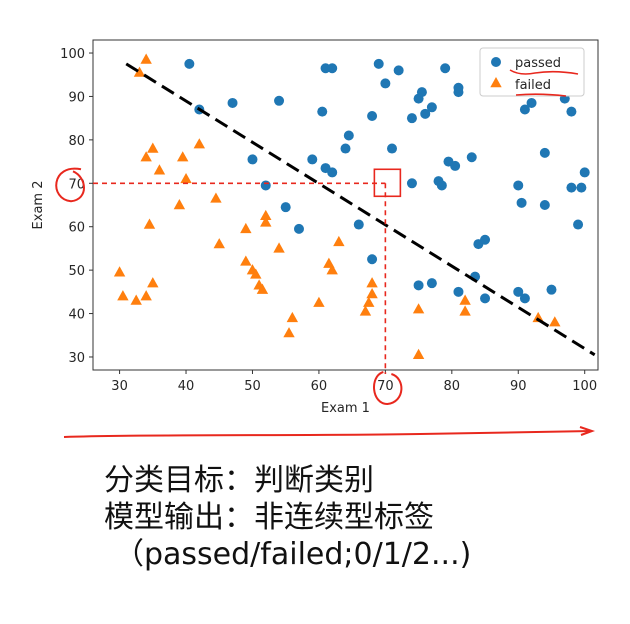 Image resolution: width=630 pixels, height=624 pixels. What do you see at coordinates (345, 408) in the screenshot?
I see `x-axis-label: Exam 1` at bounding box center [345, 408].